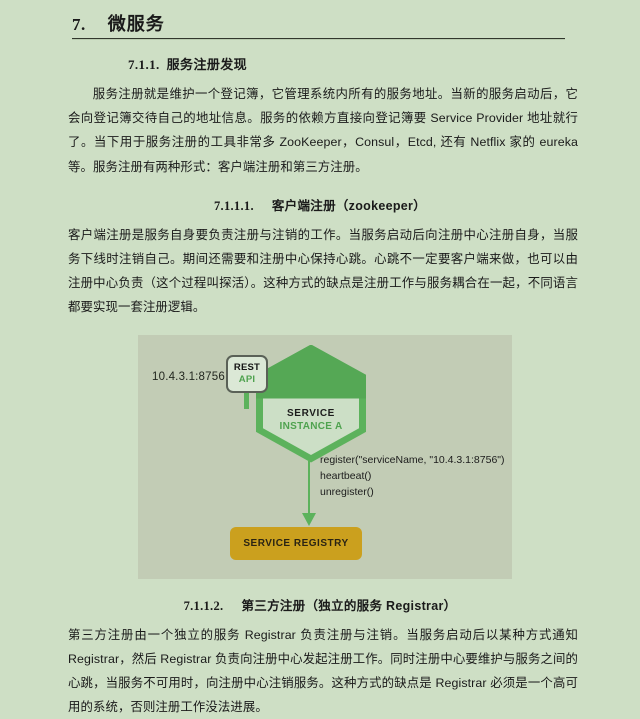  Describe the element at coordinates (311, 372) in the screenshot. I see `hexagon-top-cap` at that location.